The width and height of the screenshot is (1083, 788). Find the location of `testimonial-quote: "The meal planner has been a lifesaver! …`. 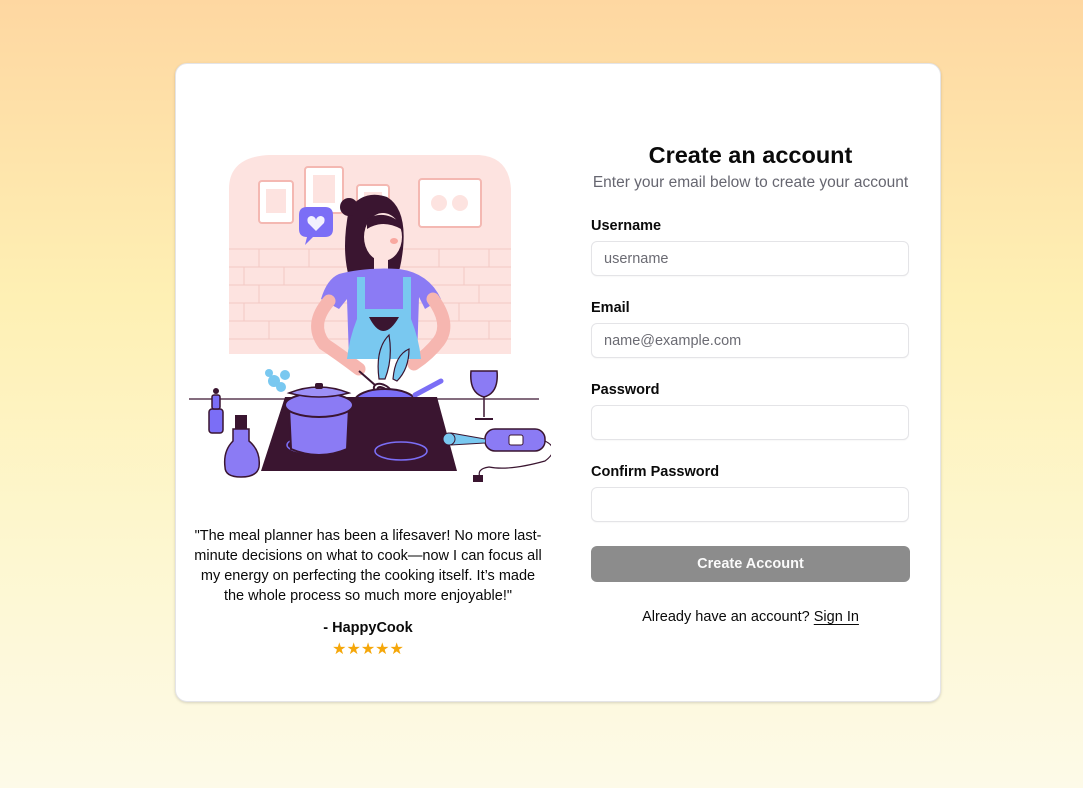

testimonial-quote: "The meal planner has been a lifesaver! … is located at coordinates (368, 566).